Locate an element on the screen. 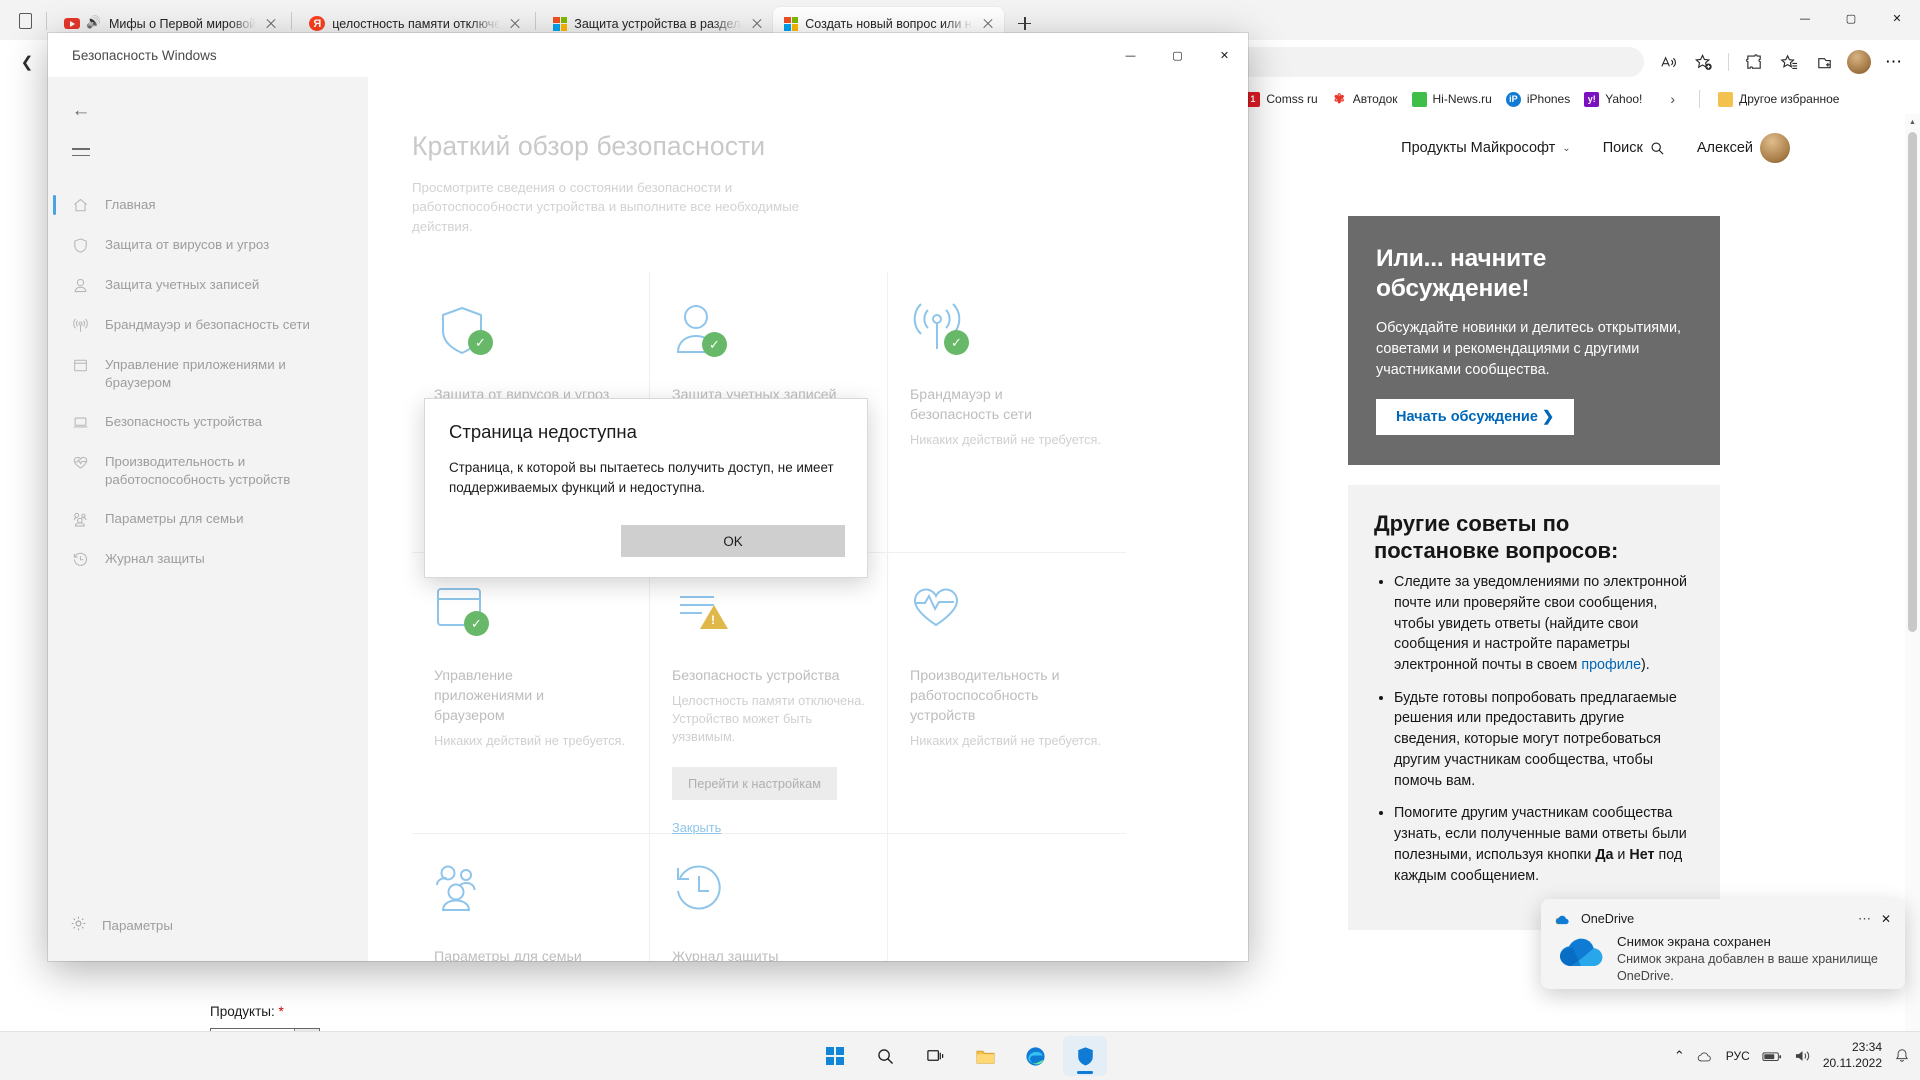  toast-more-icon: ⋯ is located at coordinates (1865, 919).